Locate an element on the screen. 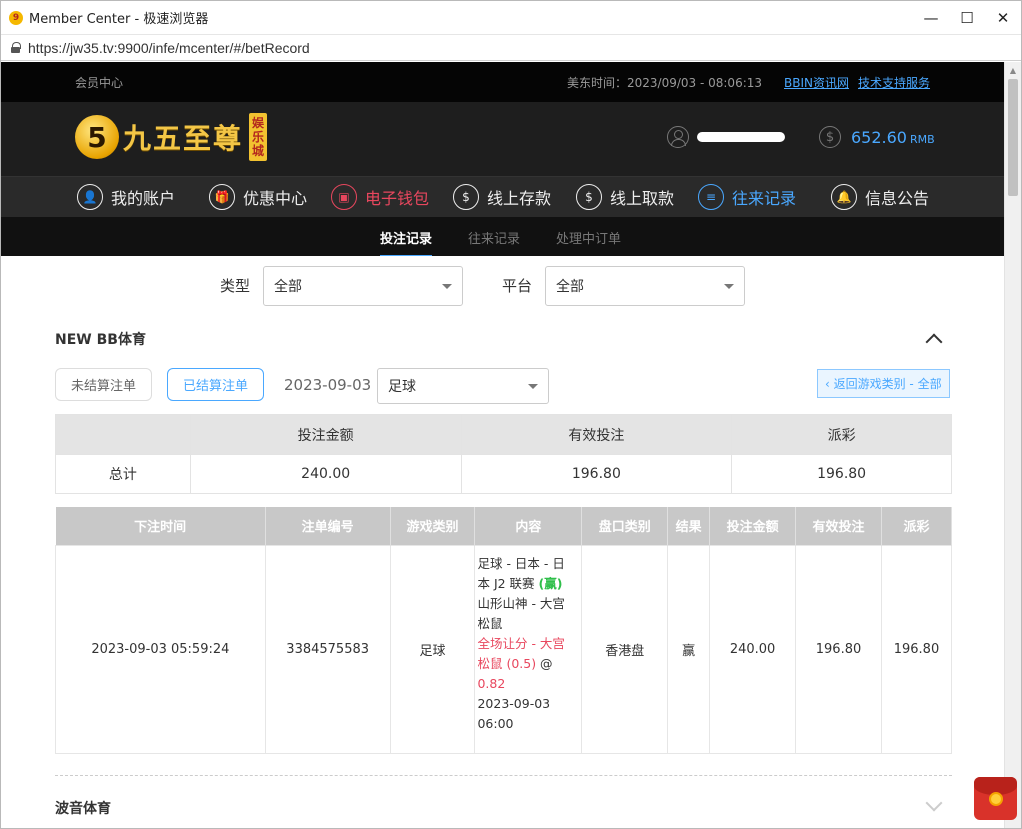 The width and height of the screenshot is (1022, 829). expand-chevron-down-icon is located at coordinates (934, 803).